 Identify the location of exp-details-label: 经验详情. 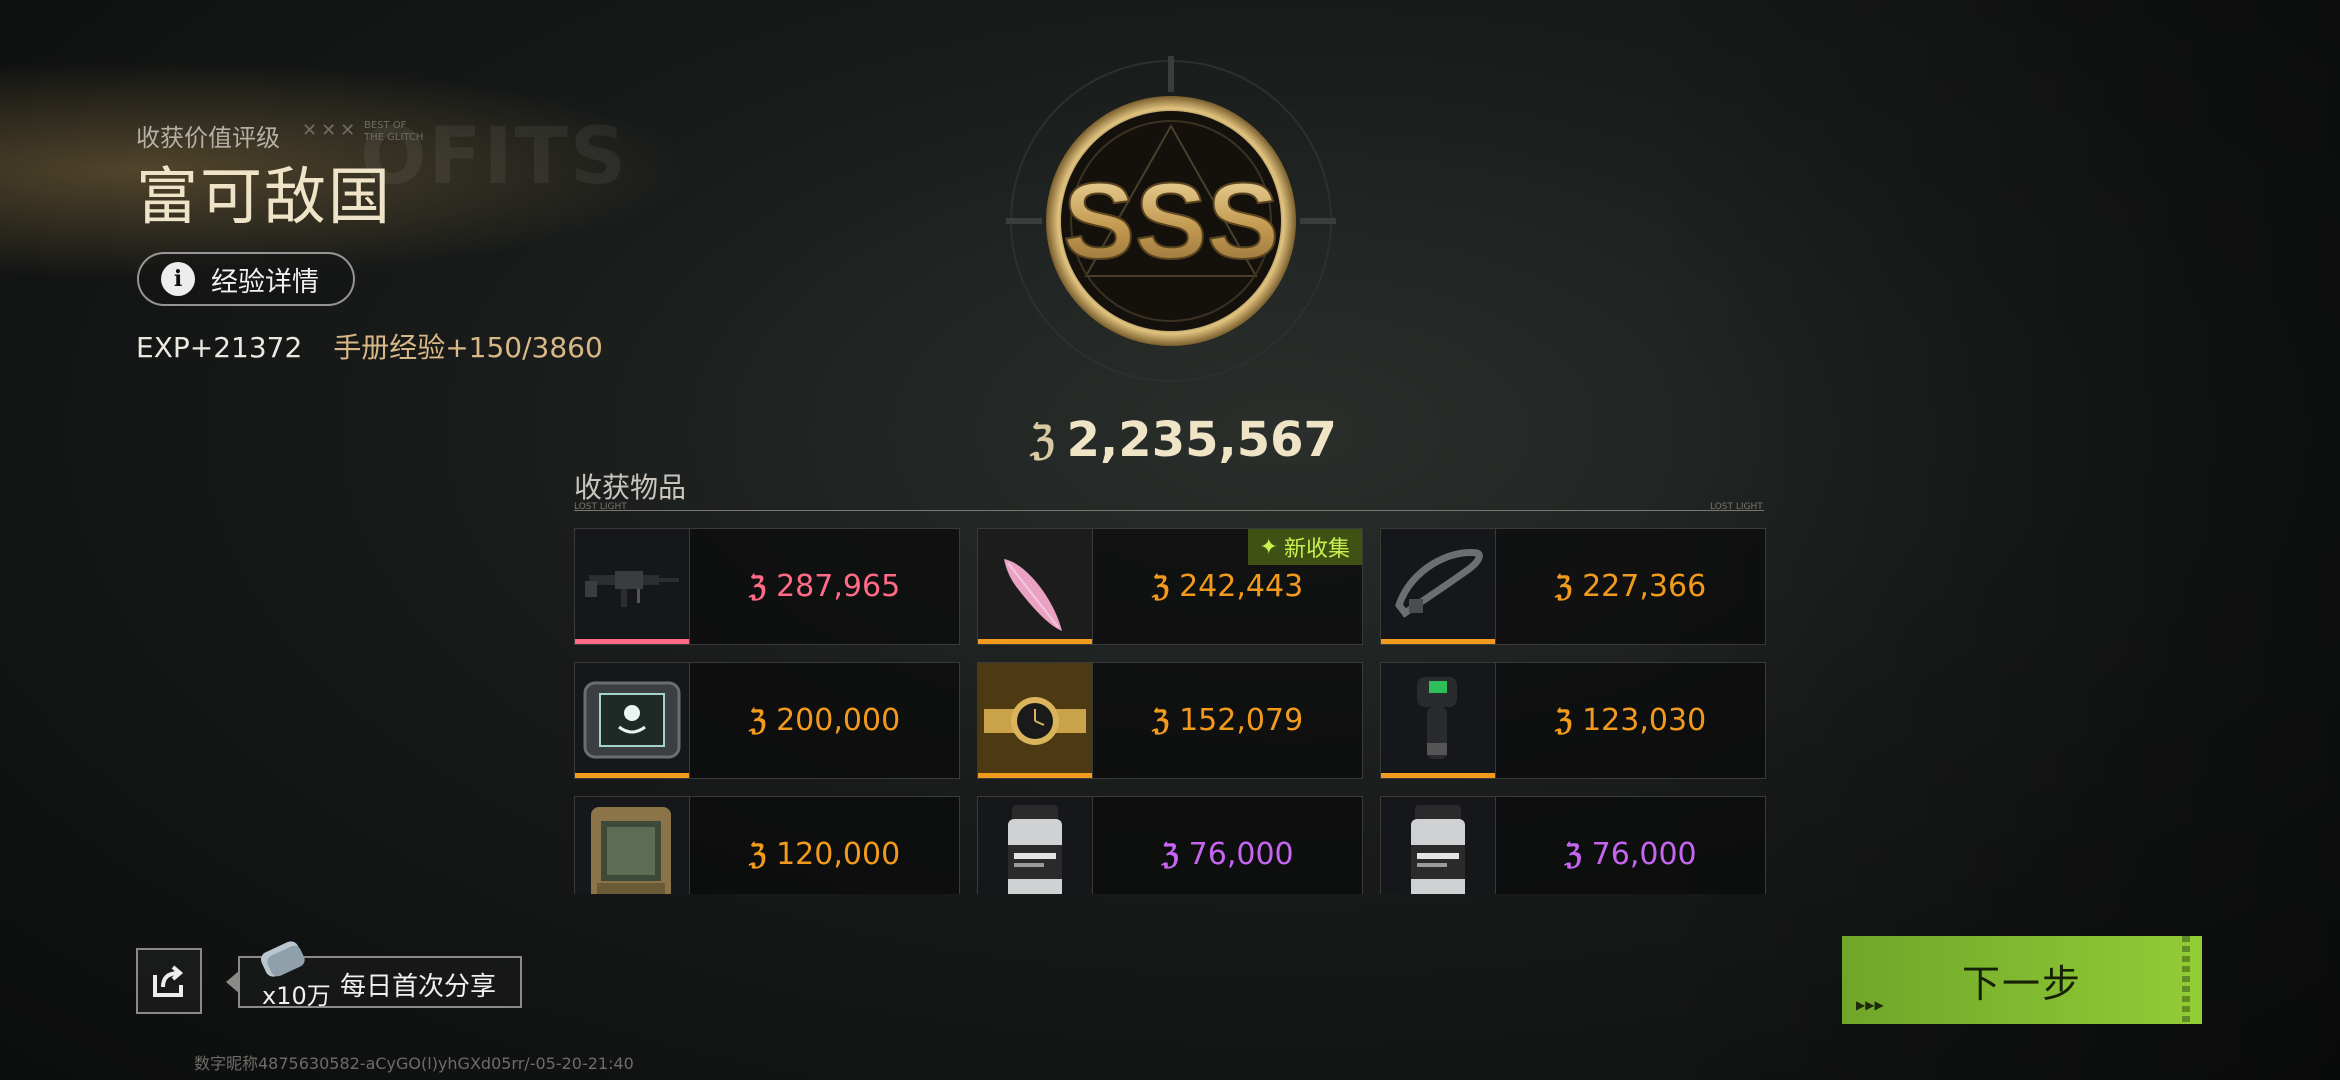
(265, 282).